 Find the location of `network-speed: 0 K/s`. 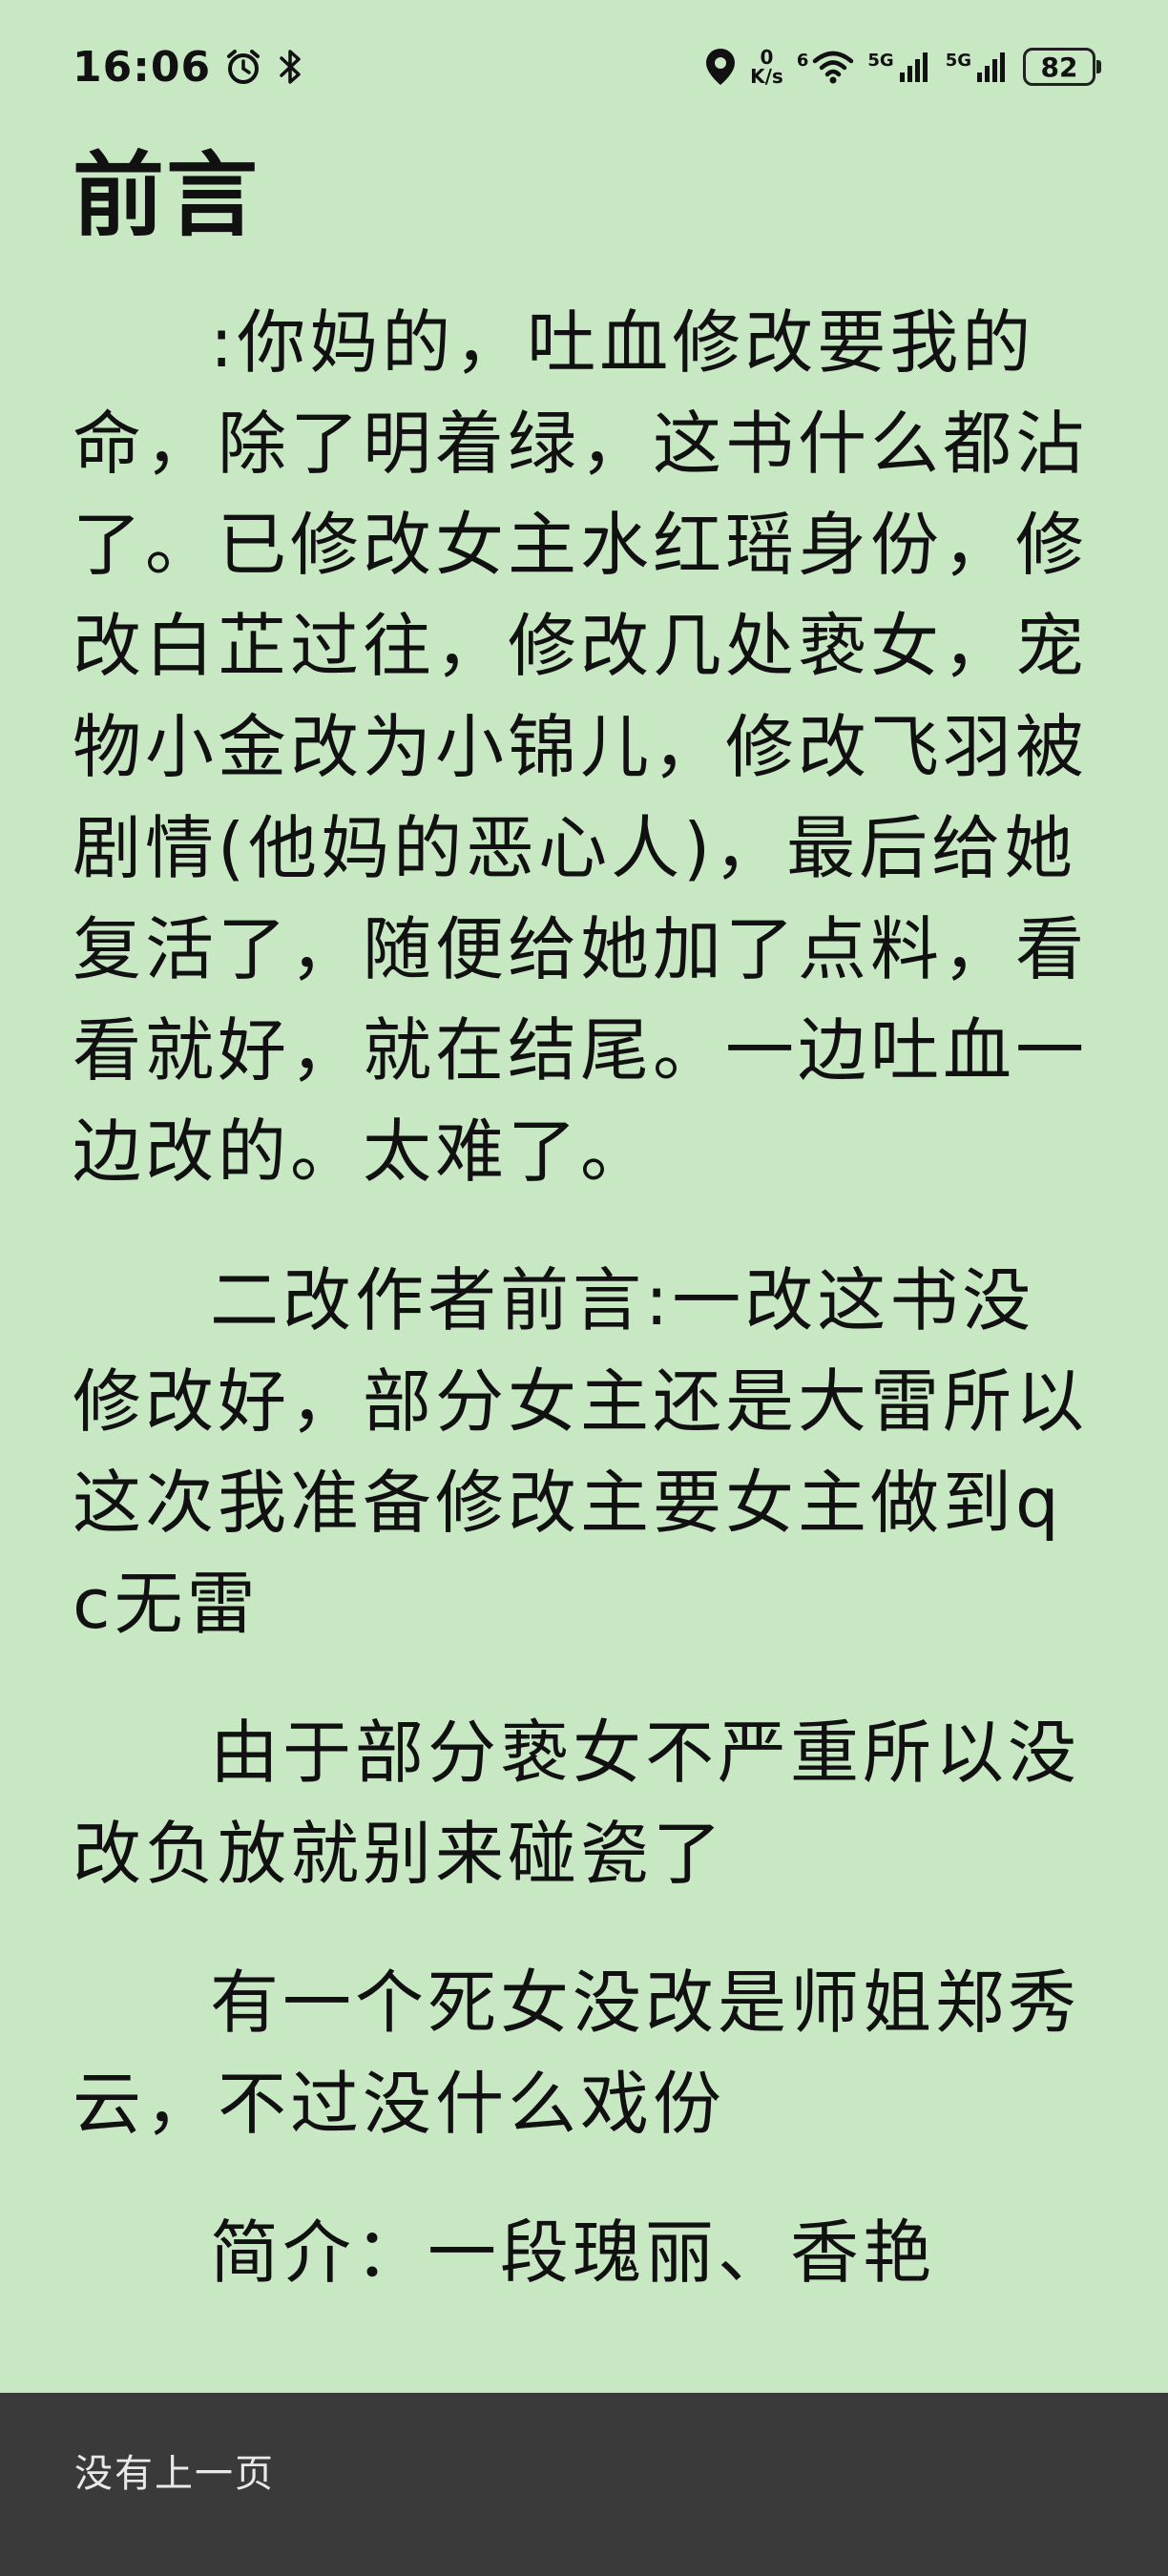

network-speed: 0 K/s is located at coordinates (766, 67).